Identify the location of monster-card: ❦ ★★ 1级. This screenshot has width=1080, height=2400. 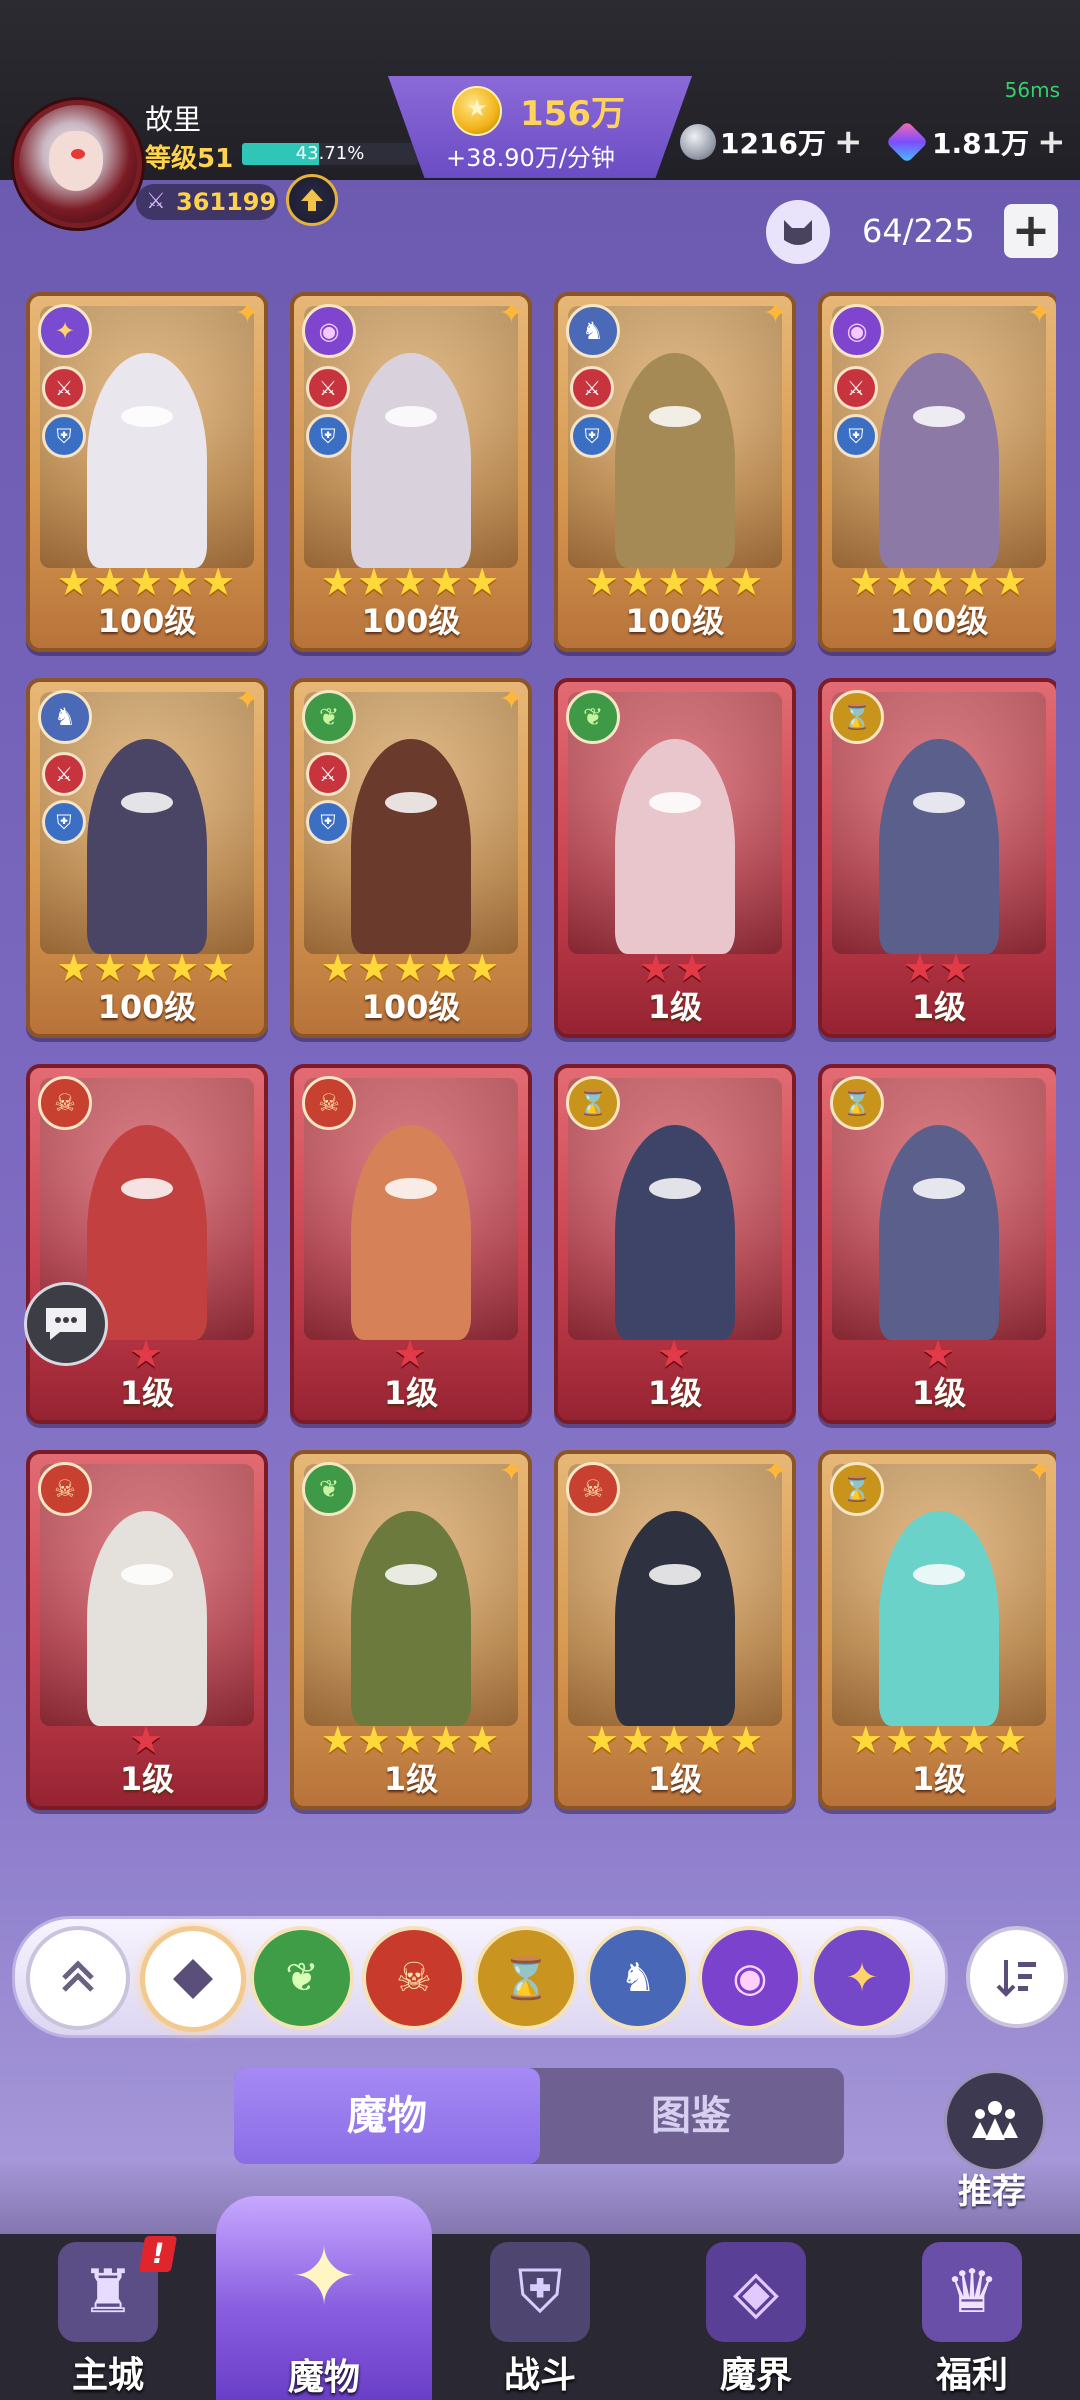
(675, 858).